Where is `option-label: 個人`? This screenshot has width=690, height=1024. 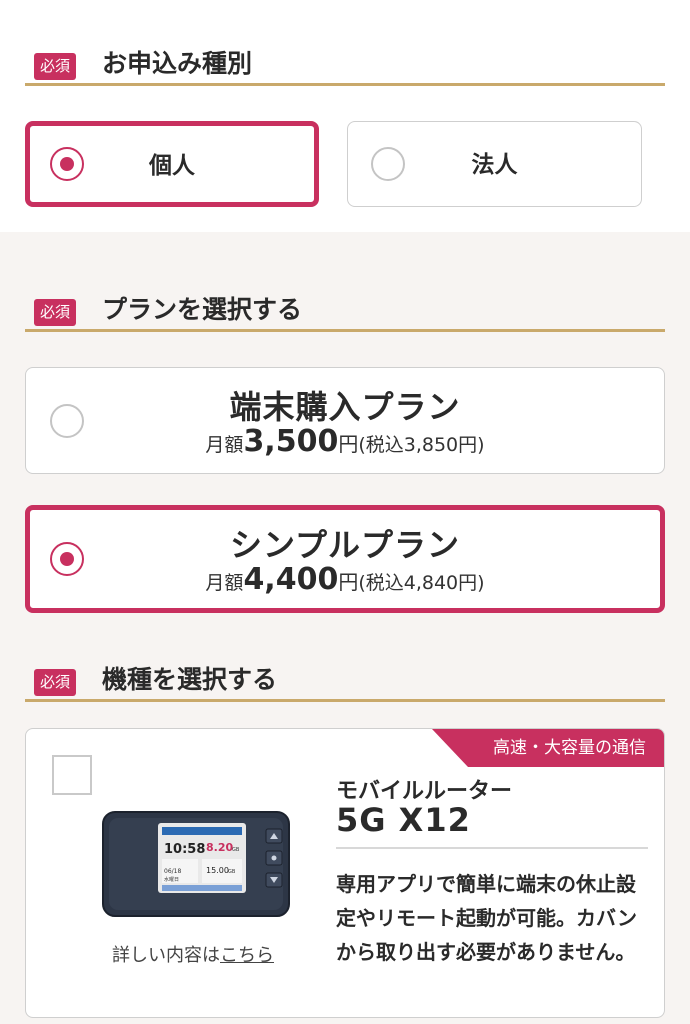
option-label: 個人 is located at coordinates (172, 166).